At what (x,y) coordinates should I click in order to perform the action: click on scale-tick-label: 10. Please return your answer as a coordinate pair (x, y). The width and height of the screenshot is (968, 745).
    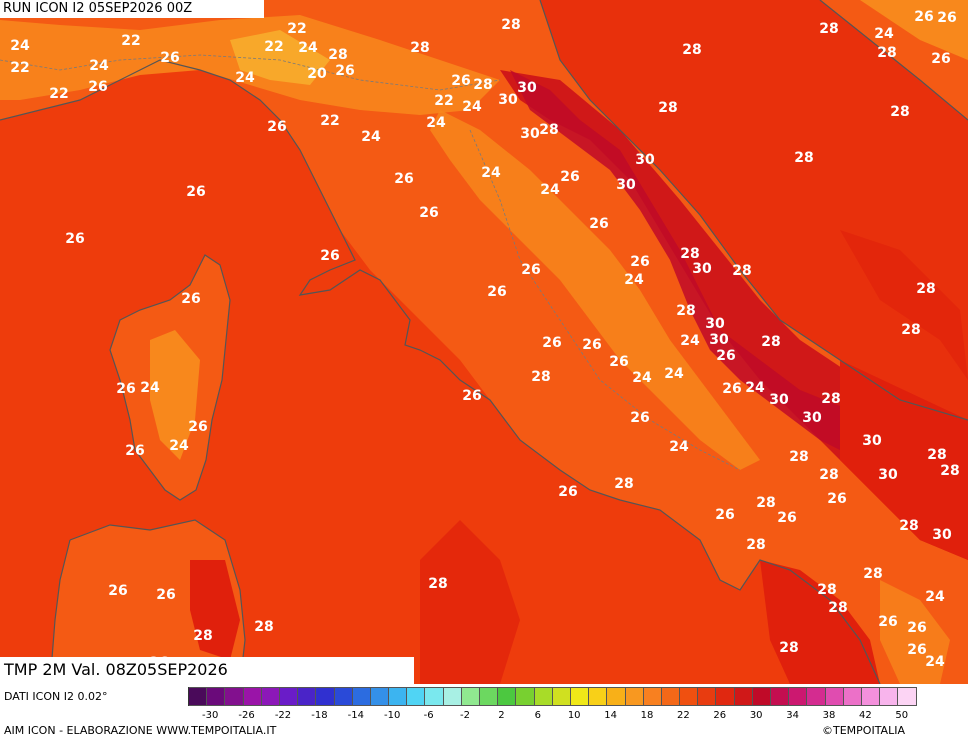
    Looking at the image, I should click on (574, 715).